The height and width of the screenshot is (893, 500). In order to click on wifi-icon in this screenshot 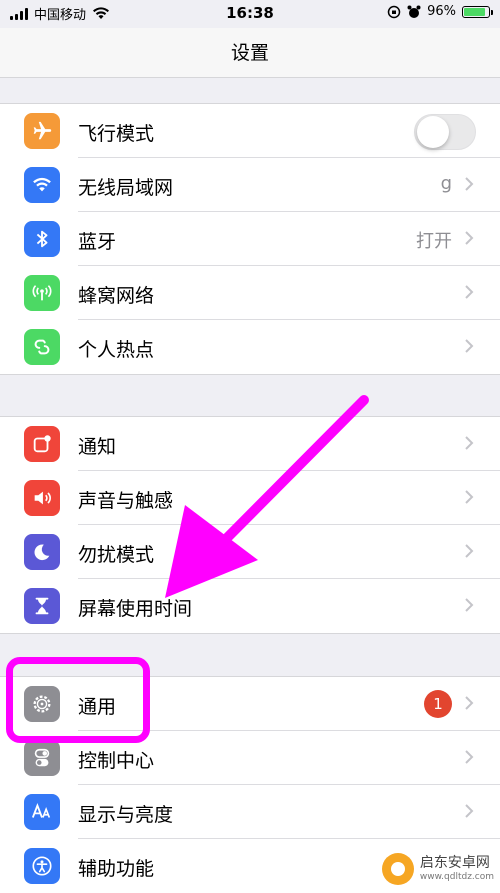, I will do `click(42, 185)`.